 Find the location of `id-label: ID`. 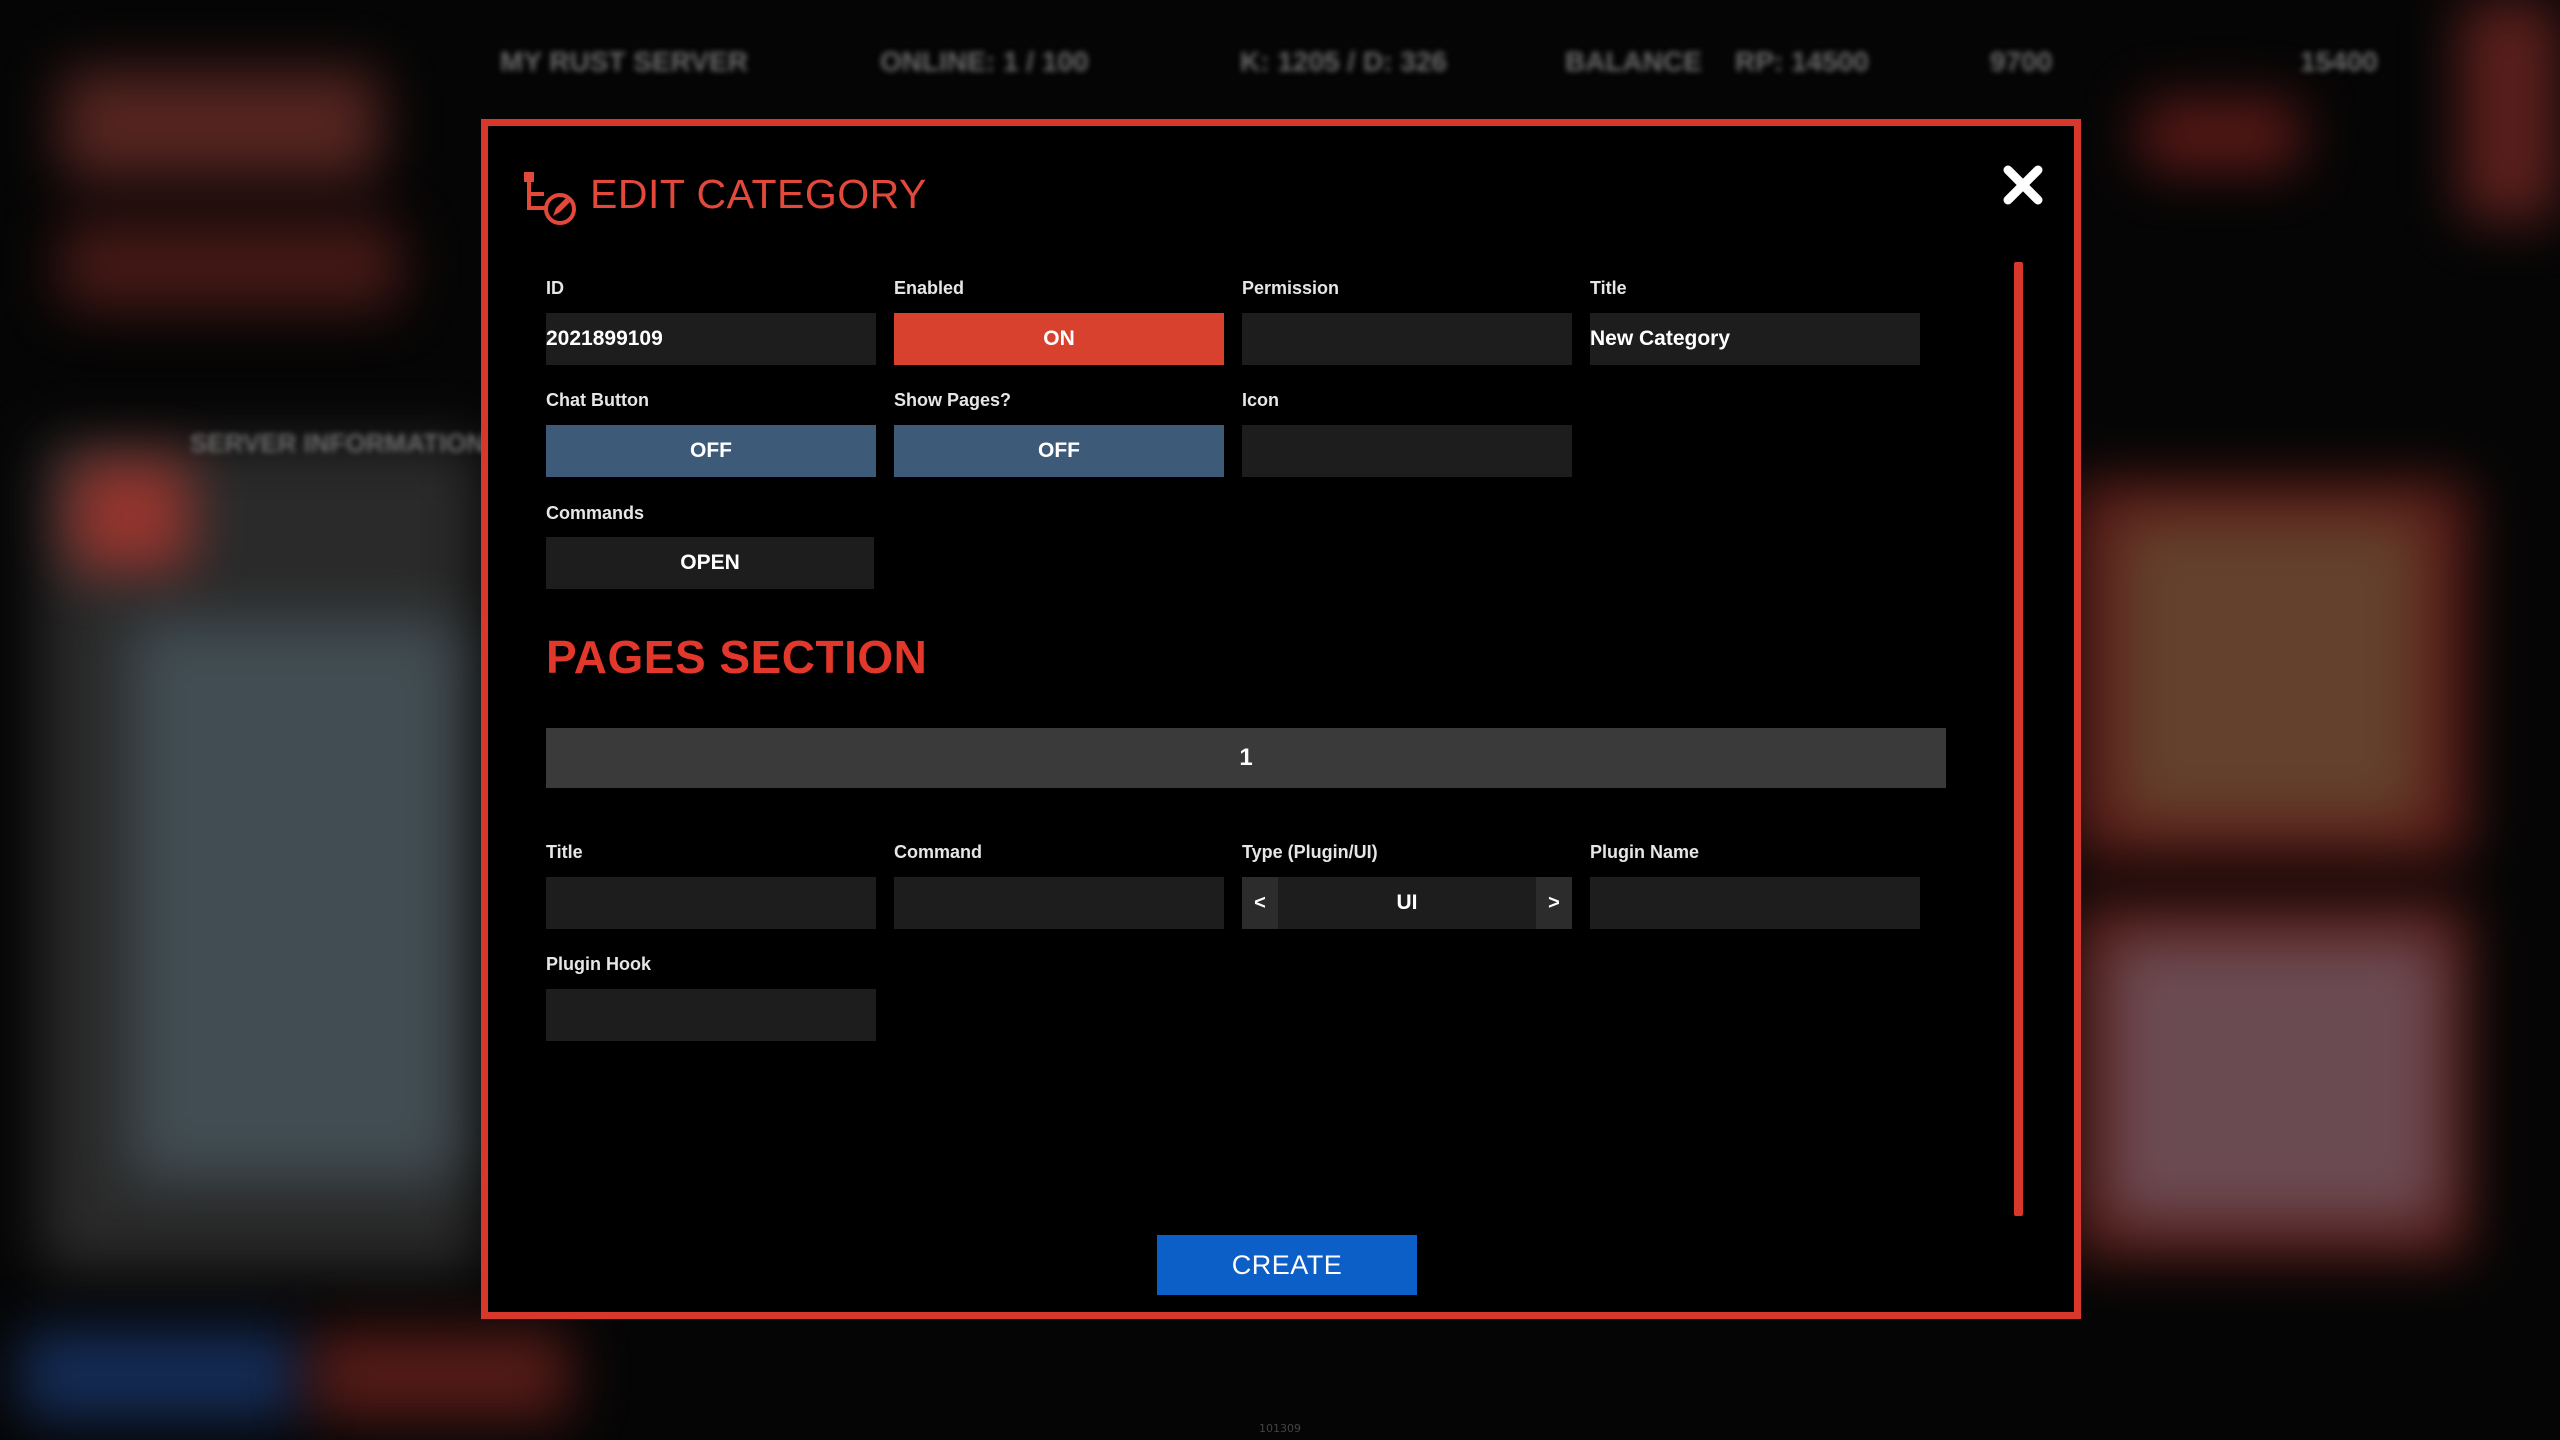

id-label: ID is located at coordinates (555, 288).